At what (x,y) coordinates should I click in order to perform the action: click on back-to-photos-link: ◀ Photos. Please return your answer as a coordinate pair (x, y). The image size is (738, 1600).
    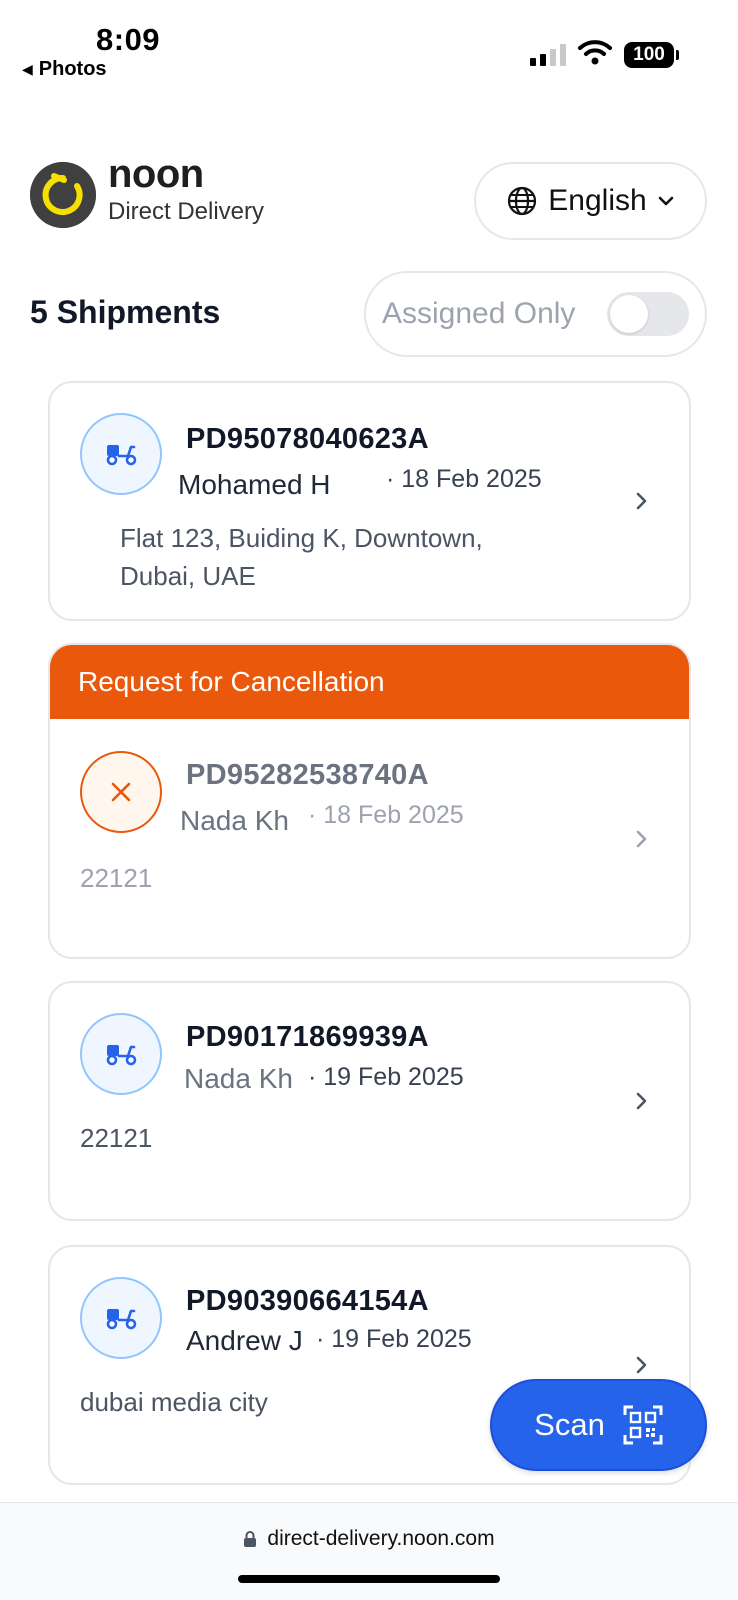
    Looking at the image, I should click on (64, 69).